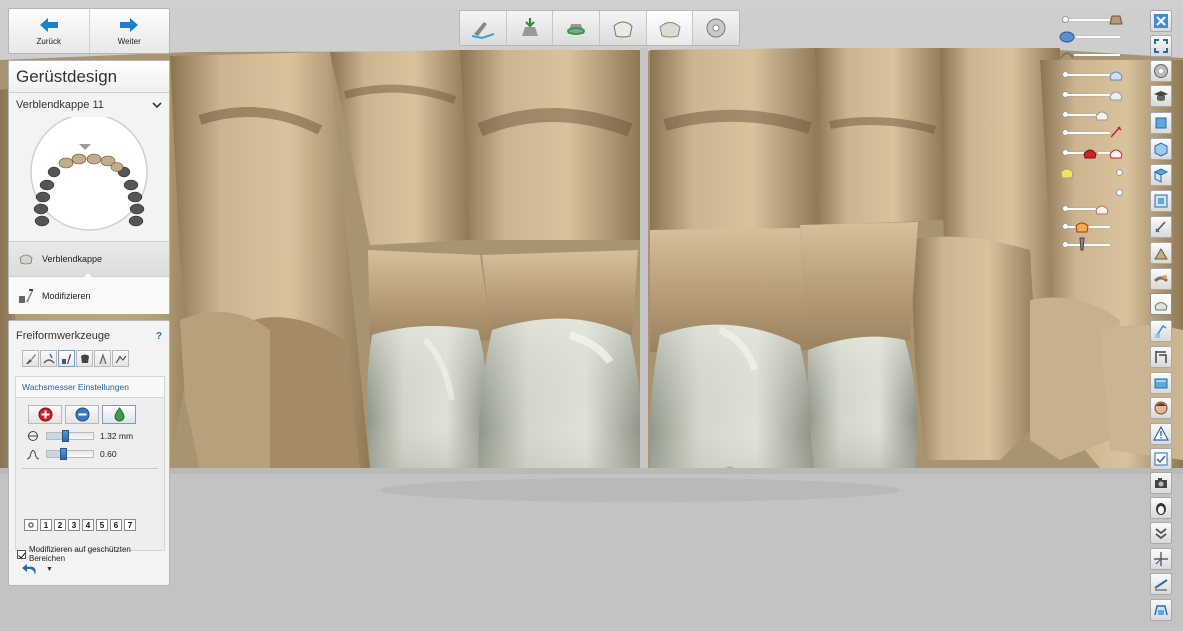  Describe the element at coordinates (129, 31) in the screenshot. I see `next-button: Weiter` at that location.